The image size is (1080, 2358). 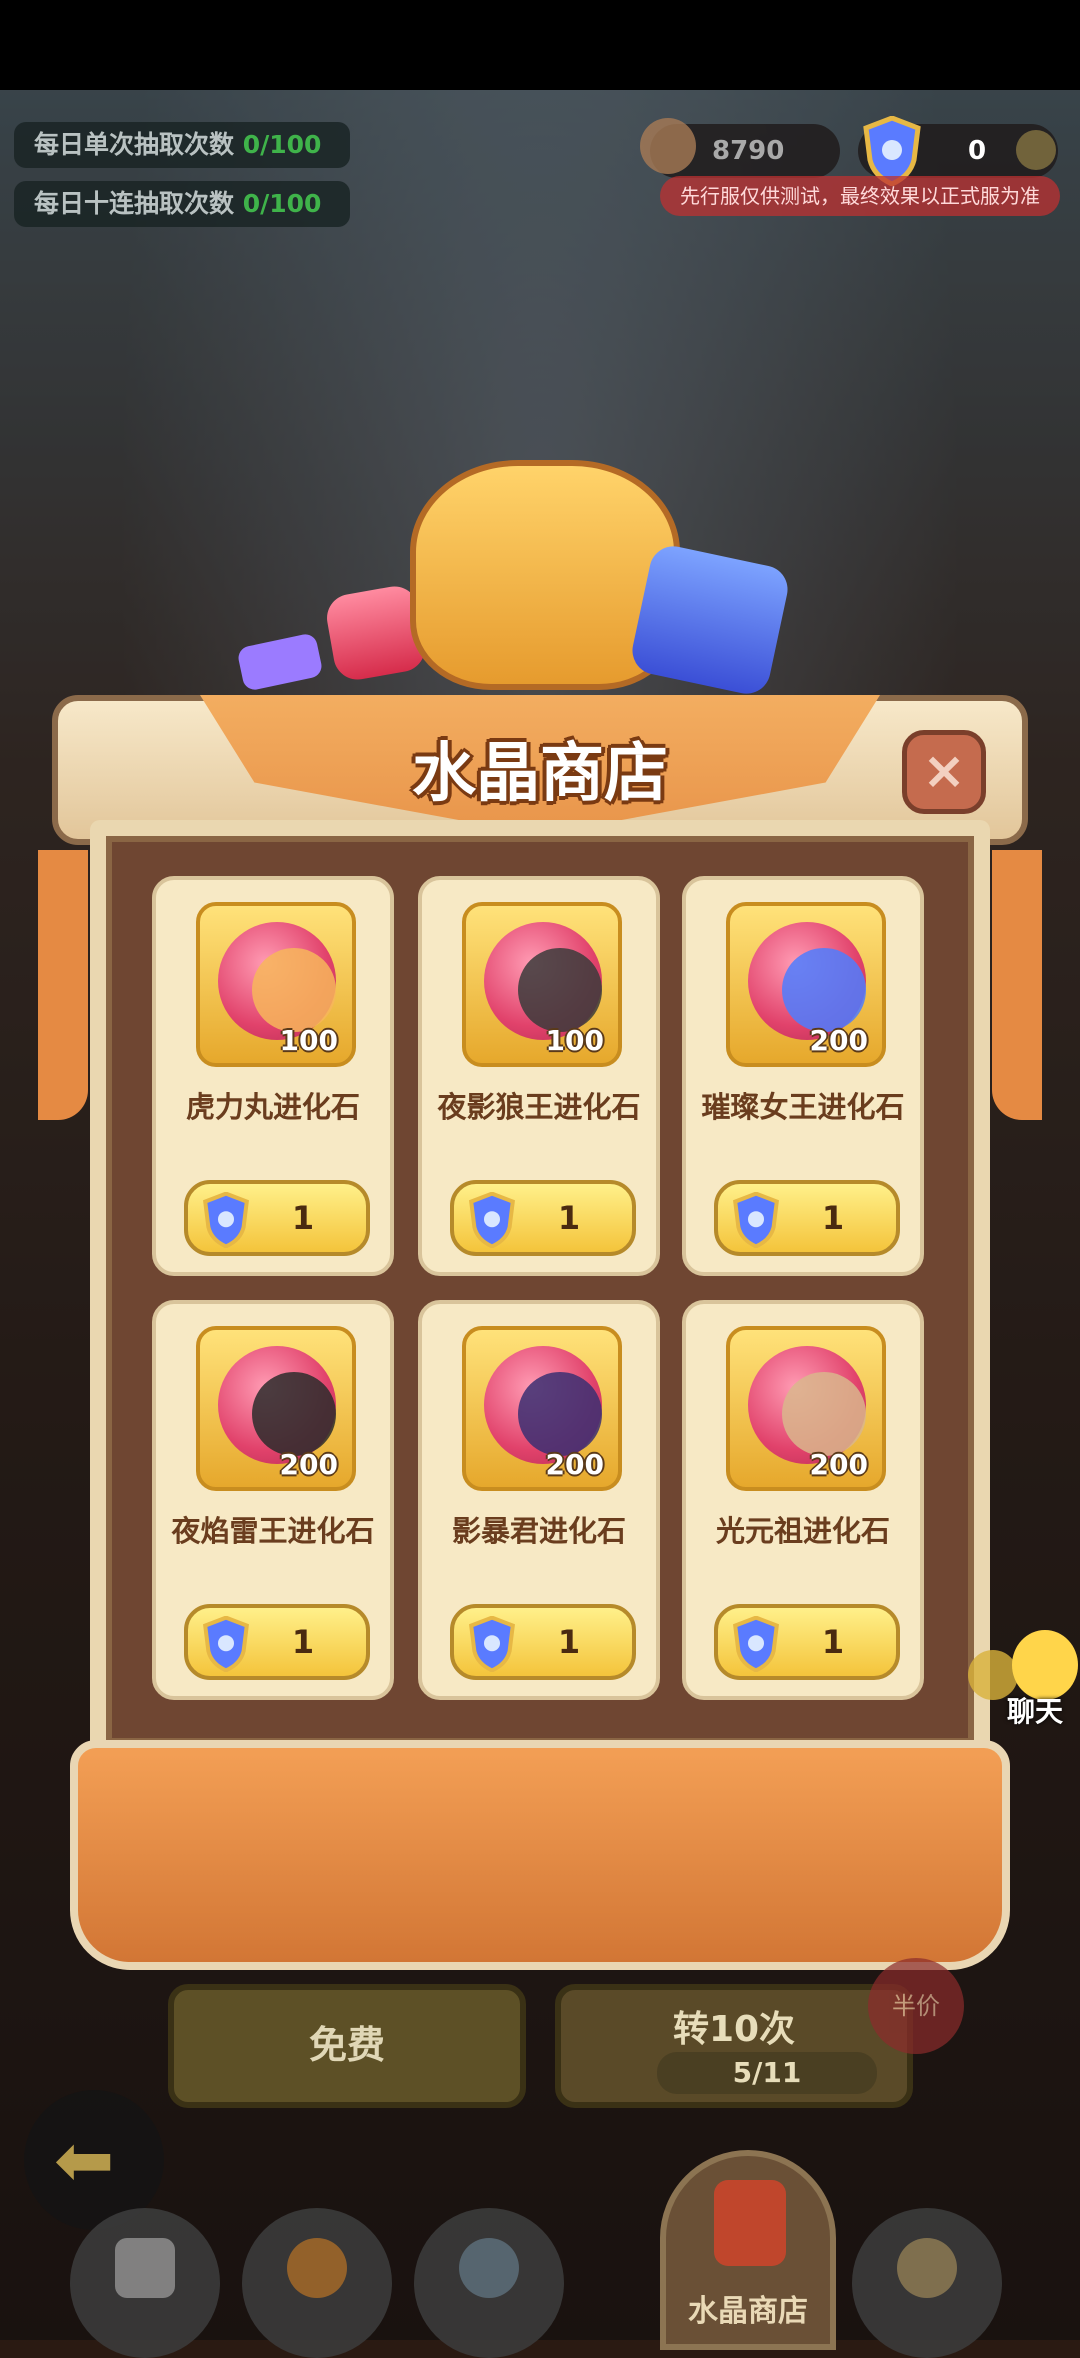 I want to click on close-icon: ×, so click(x=944, y=771).